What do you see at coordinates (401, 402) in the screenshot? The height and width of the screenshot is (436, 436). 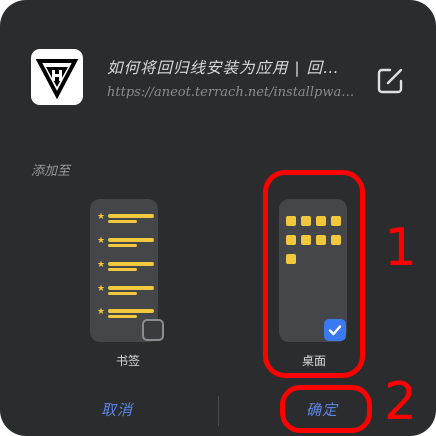 I see `annotation-number-2: 2` at bounding box center [401, 402].